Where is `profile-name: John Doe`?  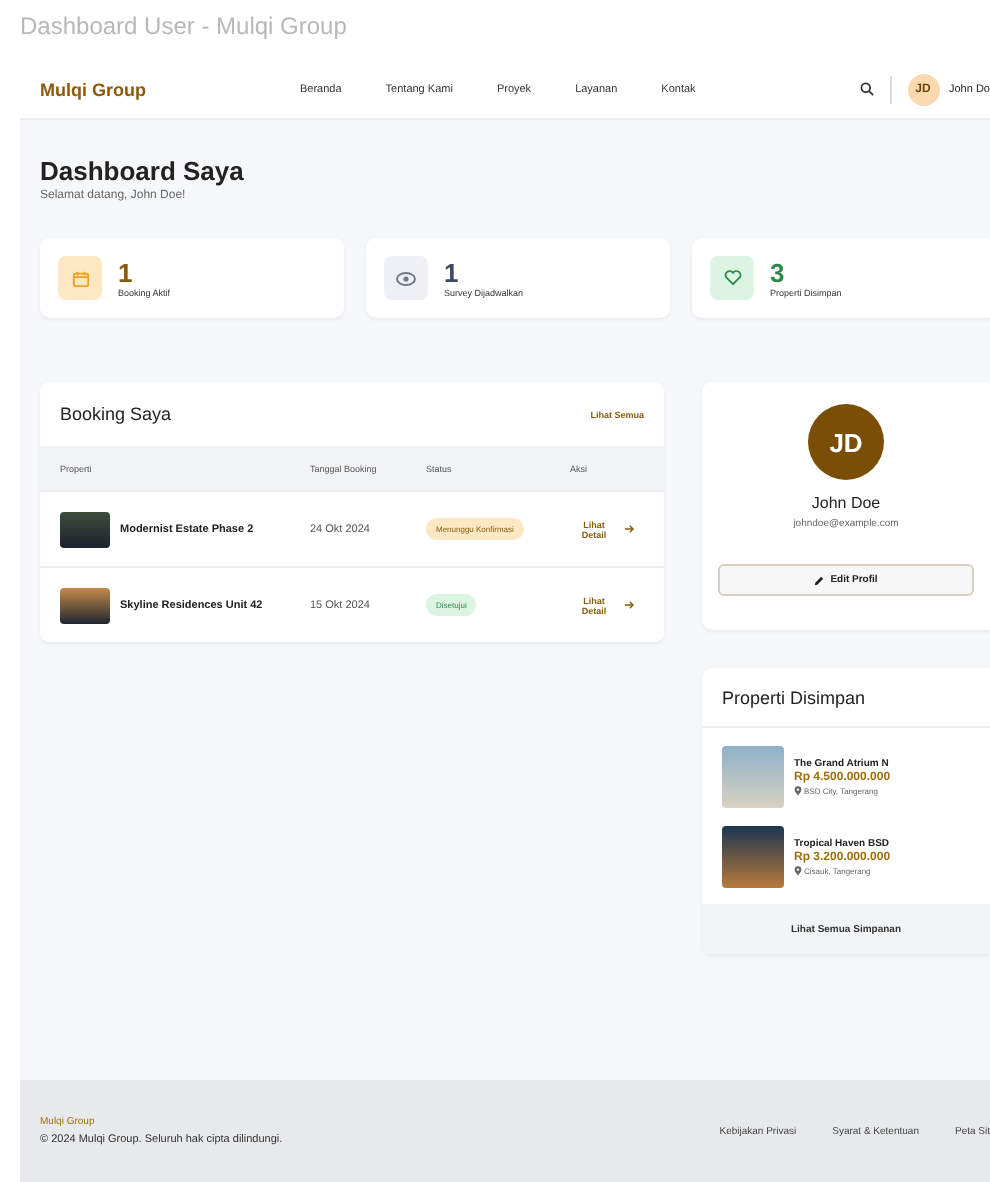
profile-name: John Doe is located at coordinates (846, 503).